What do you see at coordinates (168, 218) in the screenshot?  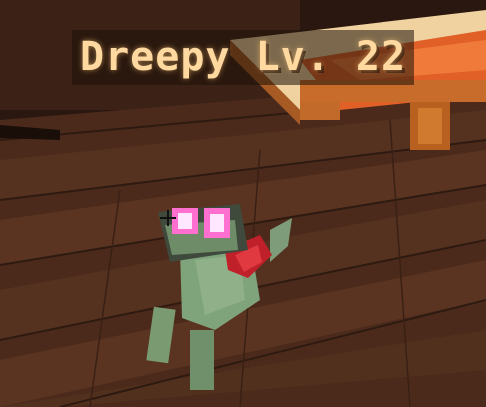 I see `crosshair-icon` at bounding box center [168, 218].